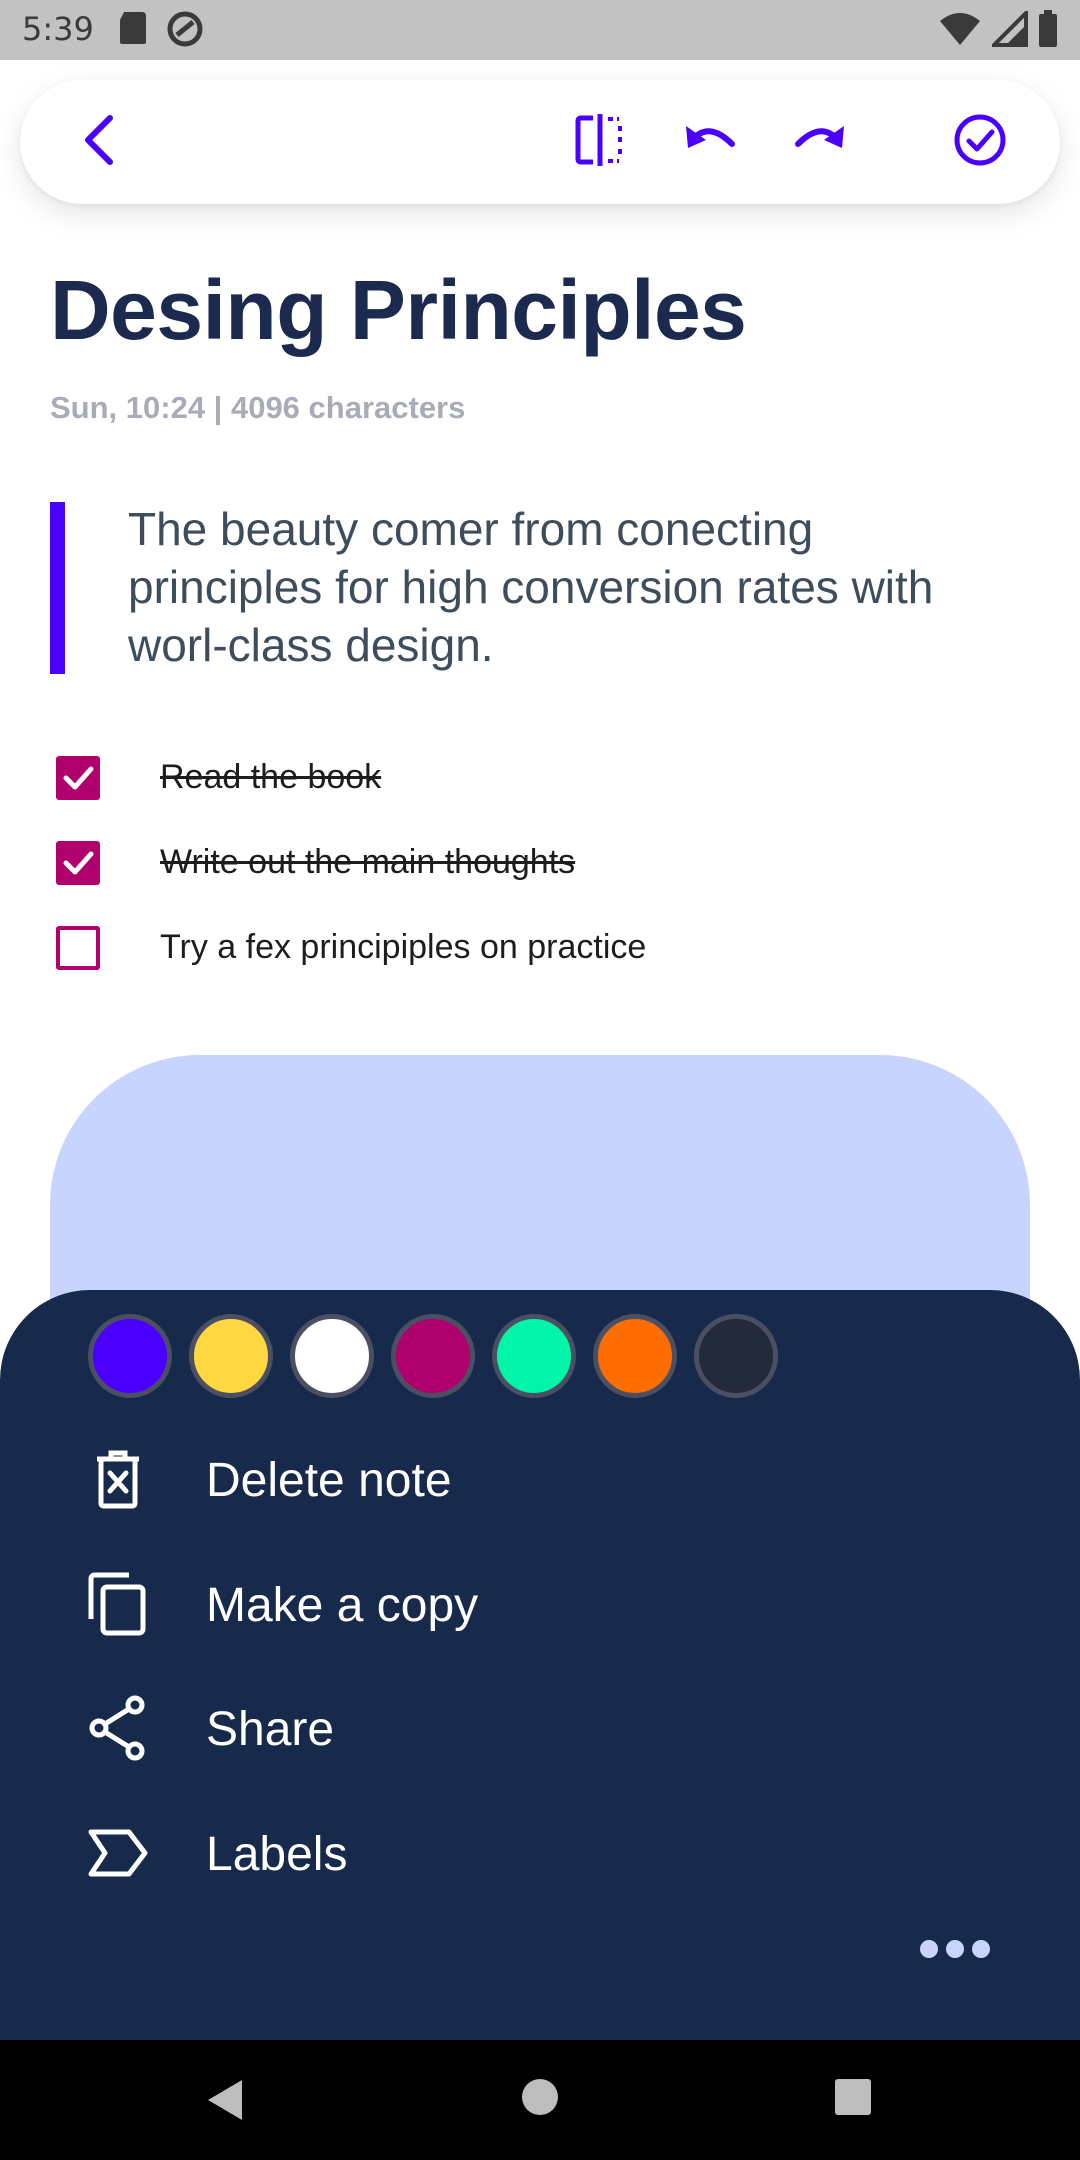 This screenshot has width=1080, height=2160. I want to click on system-nav-bar, so click(540, 2100).